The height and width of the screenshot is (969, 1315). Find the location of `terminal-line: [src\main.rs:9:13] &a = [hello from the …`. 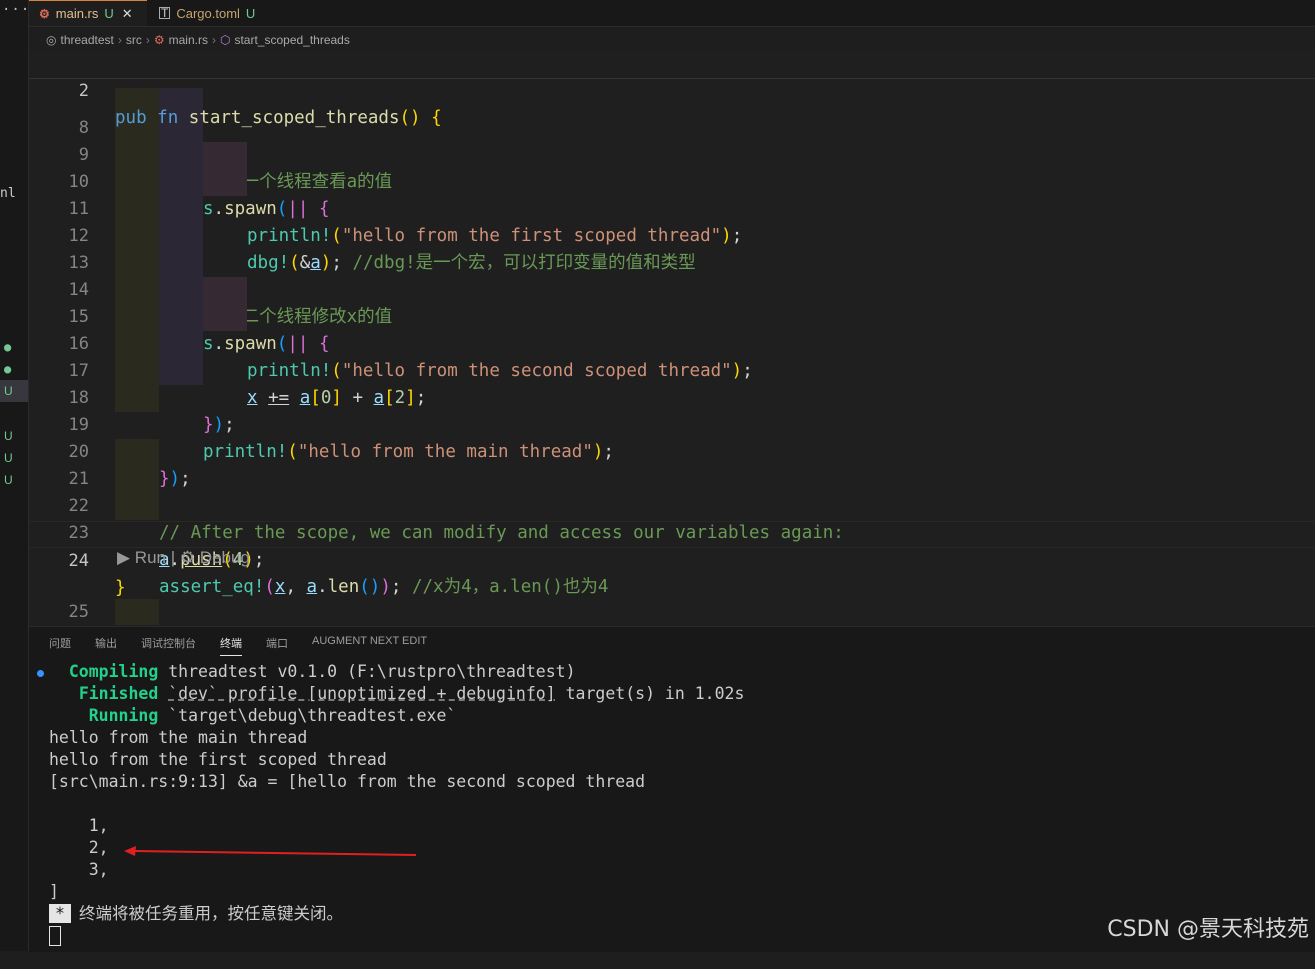

terminal-line: [src\main.rs:9:13] &a = [hello from the … is located at coordinates (347, 781).